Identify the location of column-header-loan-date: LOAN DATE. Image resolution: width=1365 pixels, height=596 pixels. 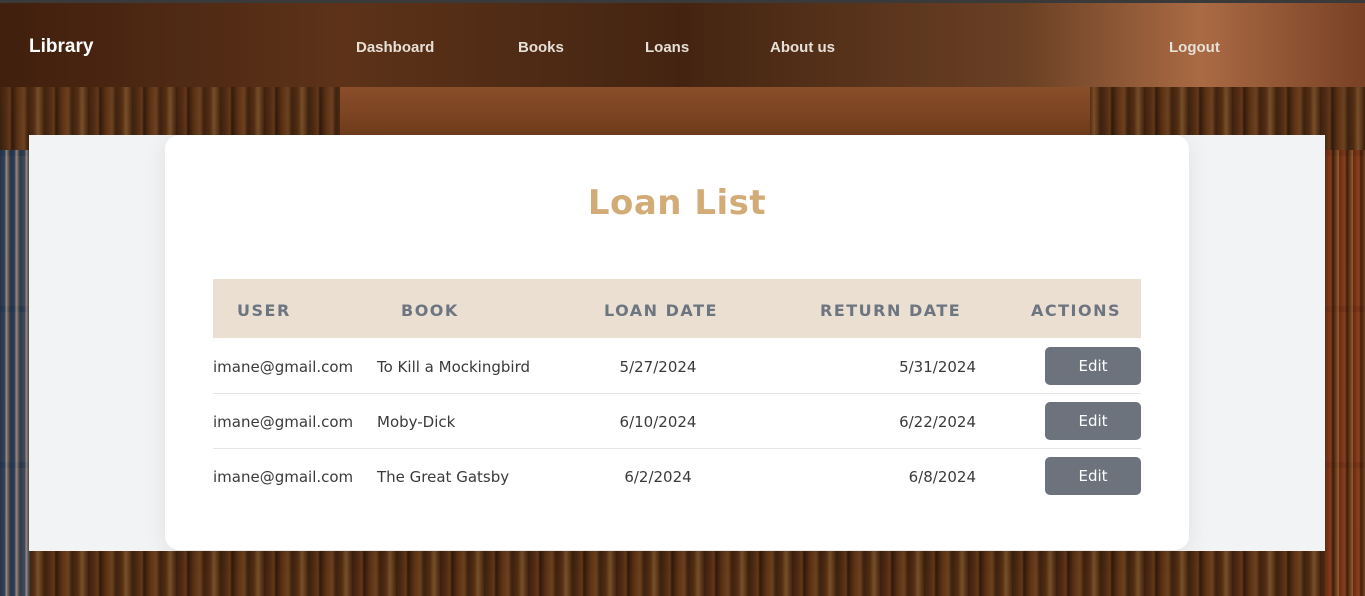
(661, 310).